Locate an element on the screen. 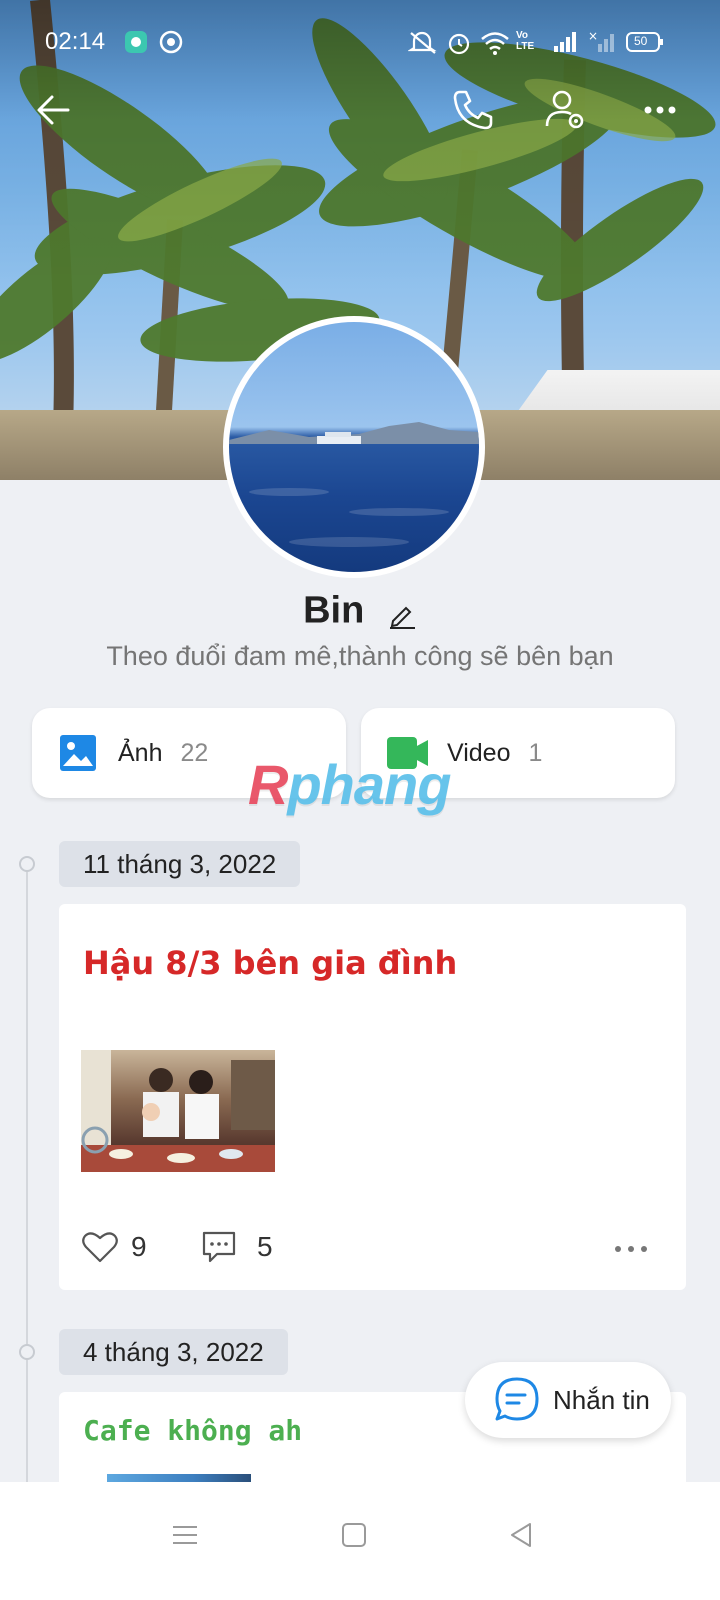 The image size is (720, 1600). message-button-label: Nhắn tin is located at coordinates (601, 1399).